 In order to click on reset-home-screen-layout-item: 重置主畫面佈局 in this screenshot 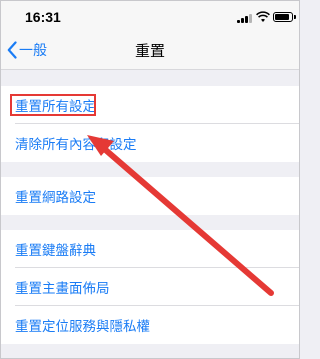, I will do `click(150, 287)`.